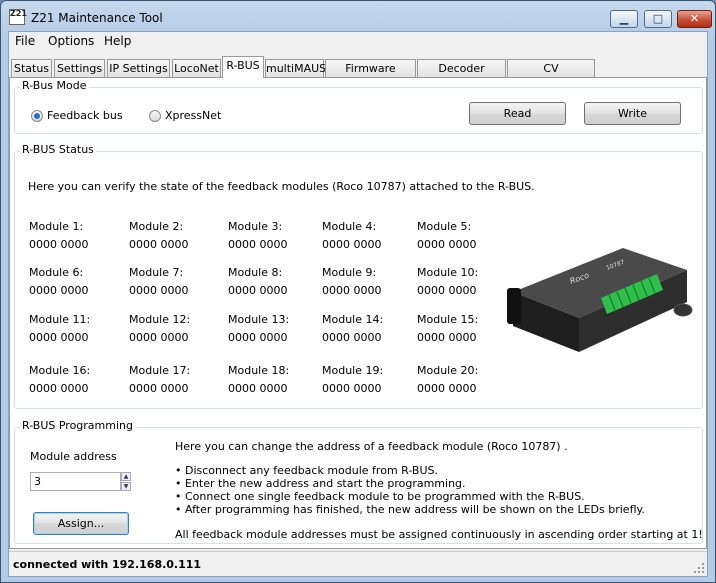 Image resolution: width=716 pixels, height=583 pixels. I want to click on module-label-17: Module 17:, so click(160, 370).